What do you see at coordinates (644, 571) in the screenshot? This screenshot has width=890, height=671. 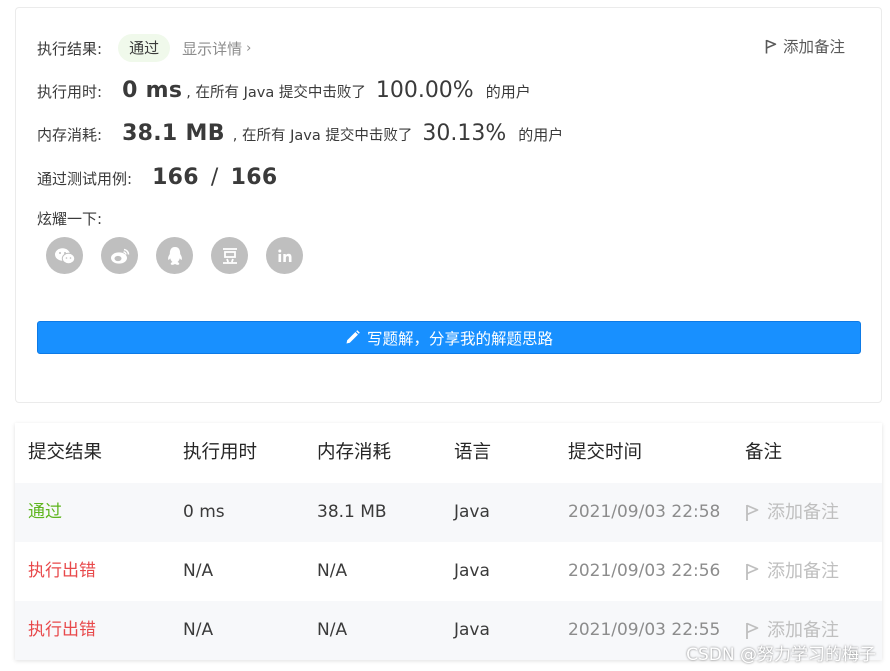 I see `row-submit-time: 2021/09/03 22:56` at bounding box center [644, 571].